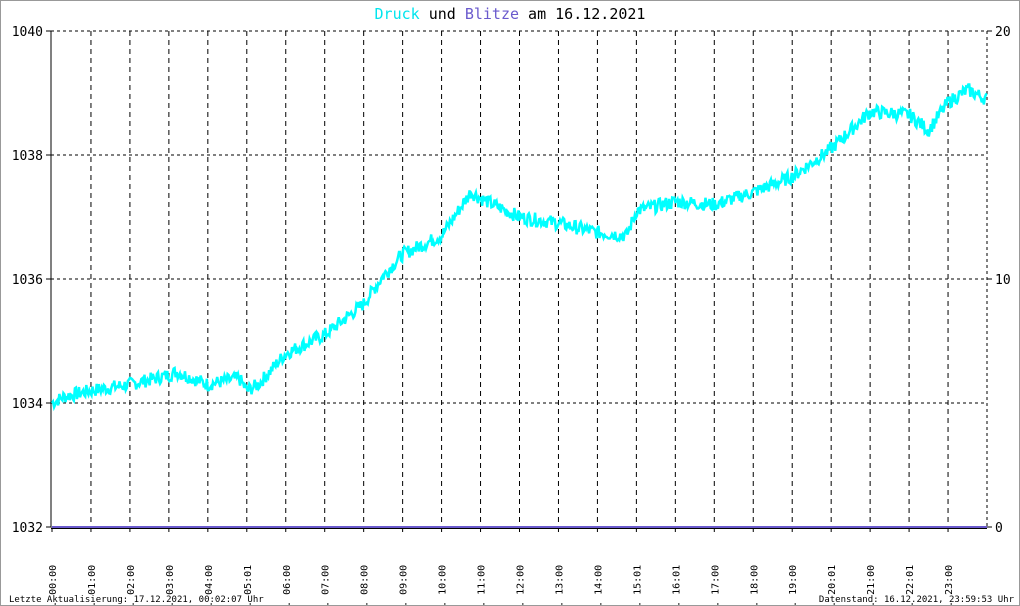 This screenshot has width=1020, height=606. Describe the element at coordinates (637, 585) in the screenshot. I see `x-tick-label: 16. 15:01` at that location.